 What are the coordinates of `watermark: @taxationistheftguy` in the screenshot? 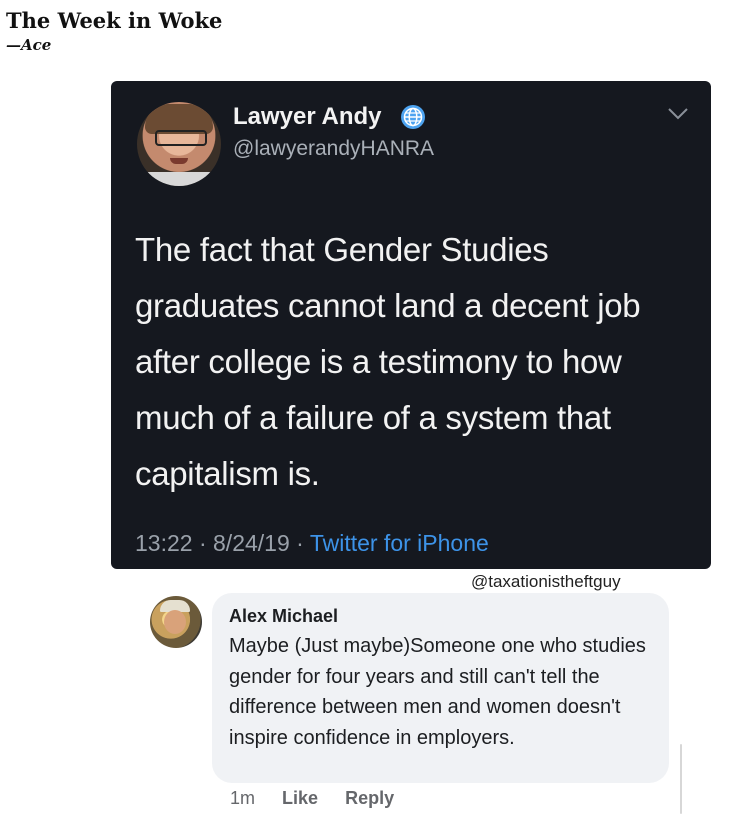 It's located at (546, 581).